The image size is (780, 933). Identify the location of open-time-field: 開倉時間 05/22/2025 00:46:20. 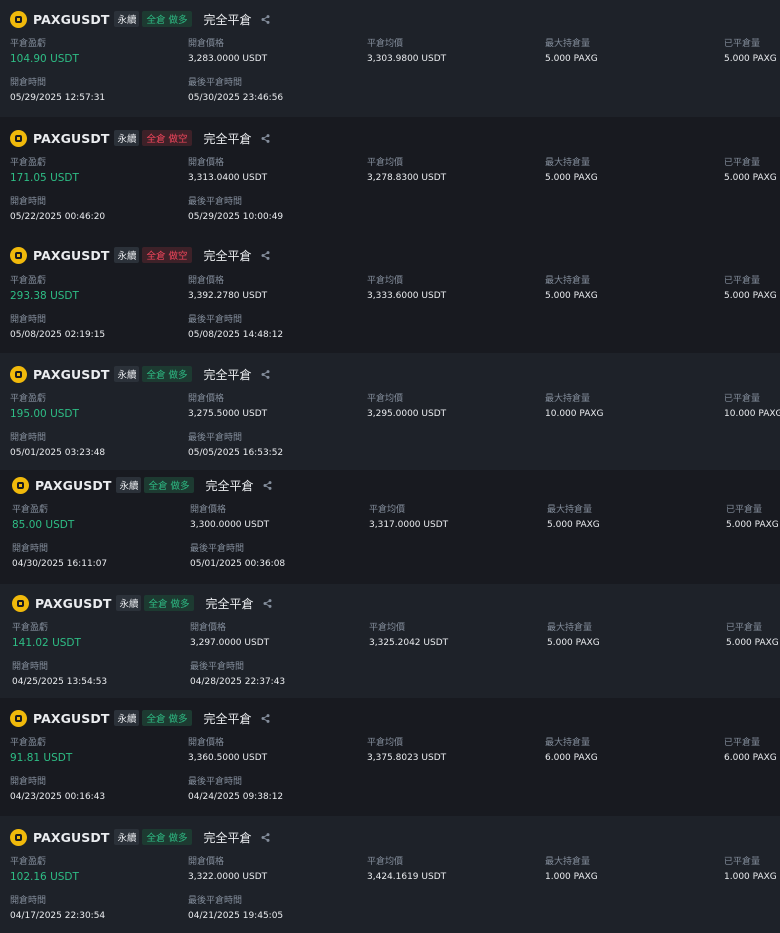
(58, 209).